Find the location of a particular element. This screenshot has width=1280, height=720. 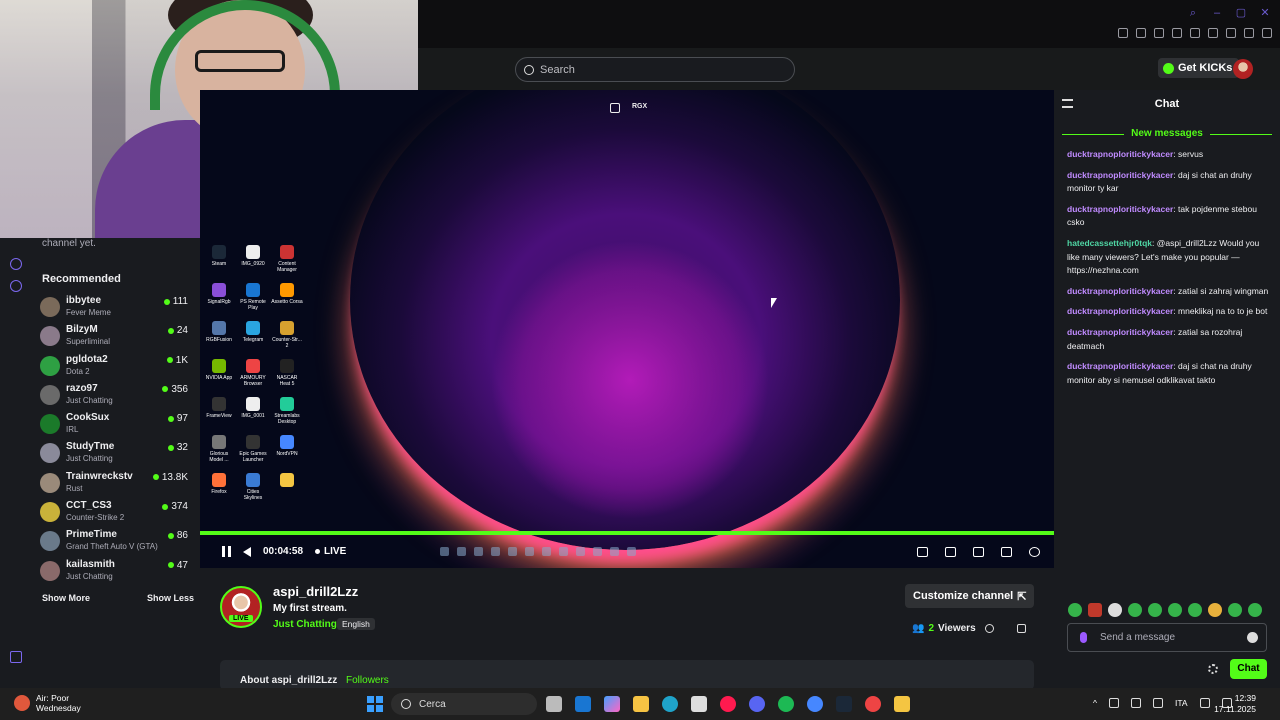

theater-icon is located at coordinates (978, 551).